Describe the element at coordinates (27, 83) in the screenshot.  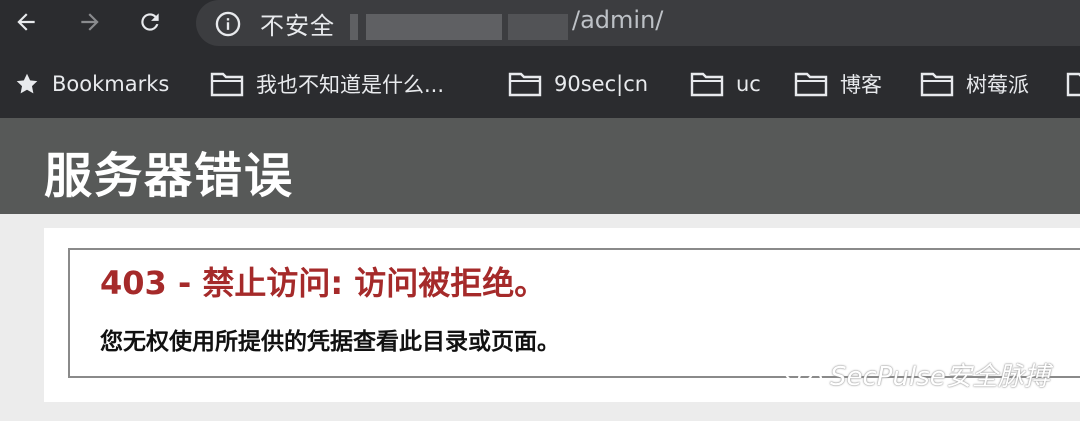
I see `star-icon` at that location.